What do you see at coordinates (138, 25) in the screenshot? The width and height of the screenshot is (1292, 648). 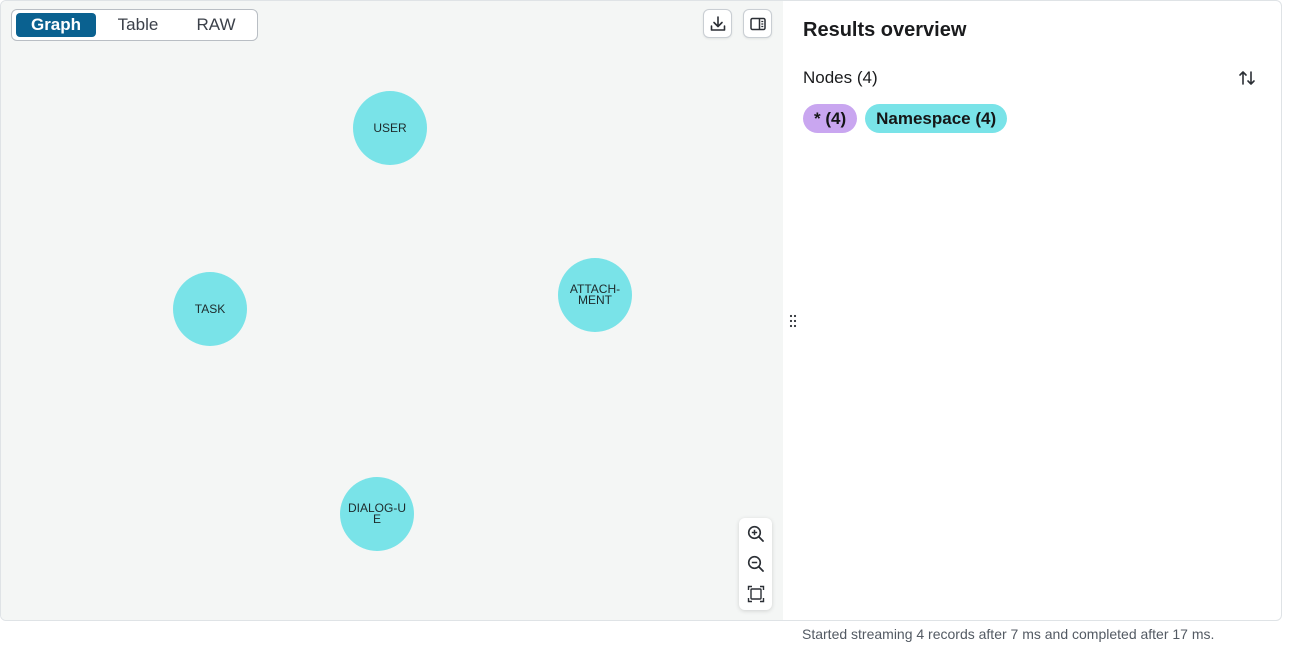 I see `tab-table: Table` at bounding box center [138, 25].